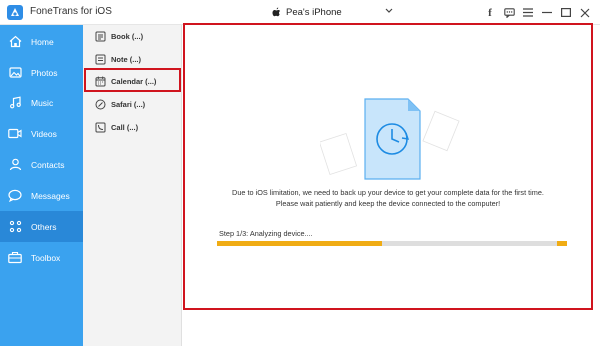 This screenshot has width=600, height=346. I want to click on sub-label-note: Note (...), so click(126, 59).